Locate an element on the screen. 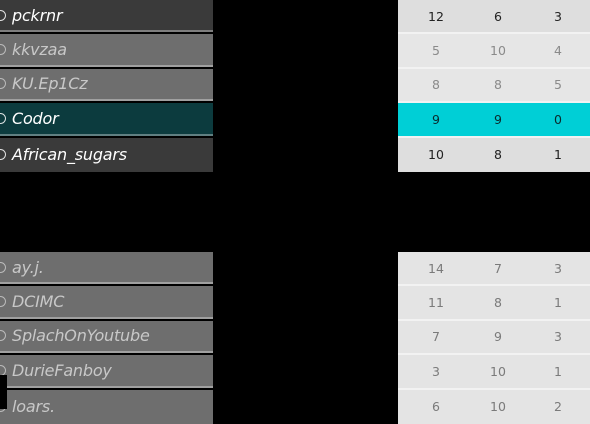 The image size is (590, 424). player-row: KU.Ep1Cz 8 8 5 is located at coordinates (295, 86).